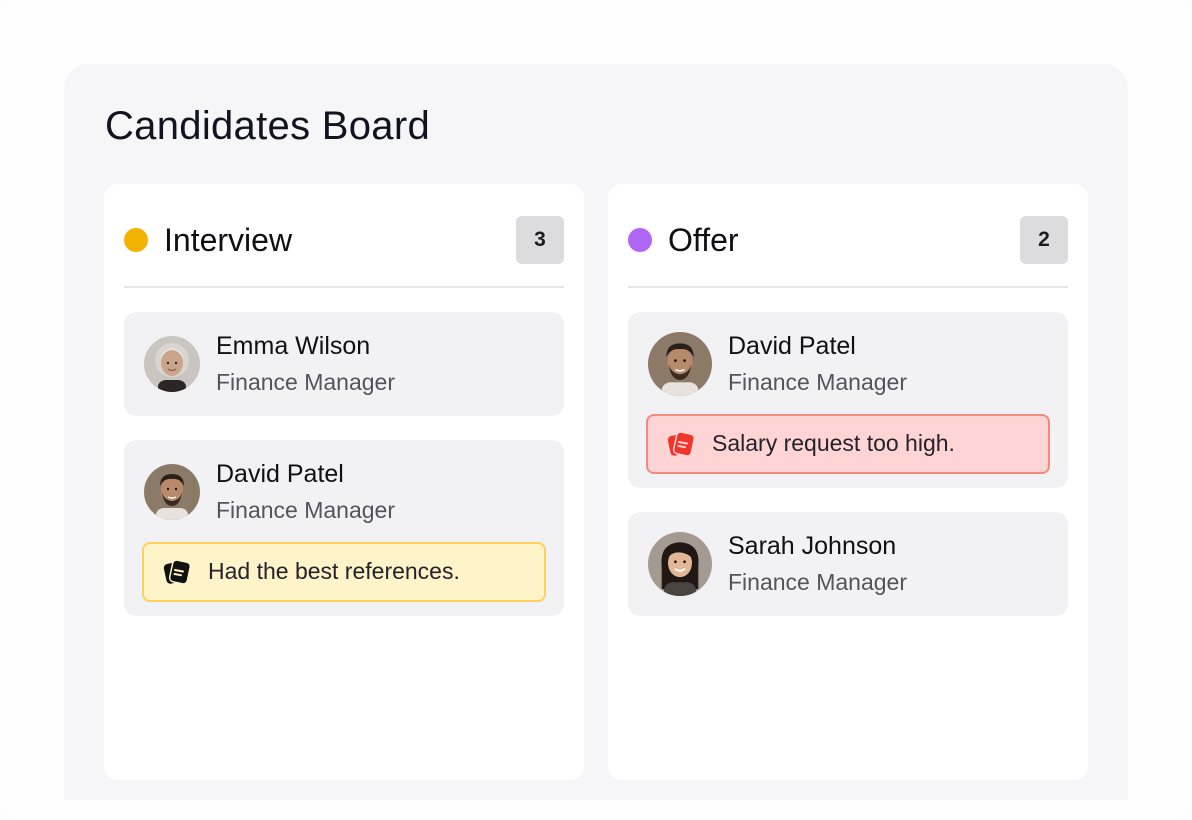 The image size is (1192, 820). What do you see at coordinates (680, 564) in the screenshot?
I see `woman-avatar` at bounding box center [680, 564].